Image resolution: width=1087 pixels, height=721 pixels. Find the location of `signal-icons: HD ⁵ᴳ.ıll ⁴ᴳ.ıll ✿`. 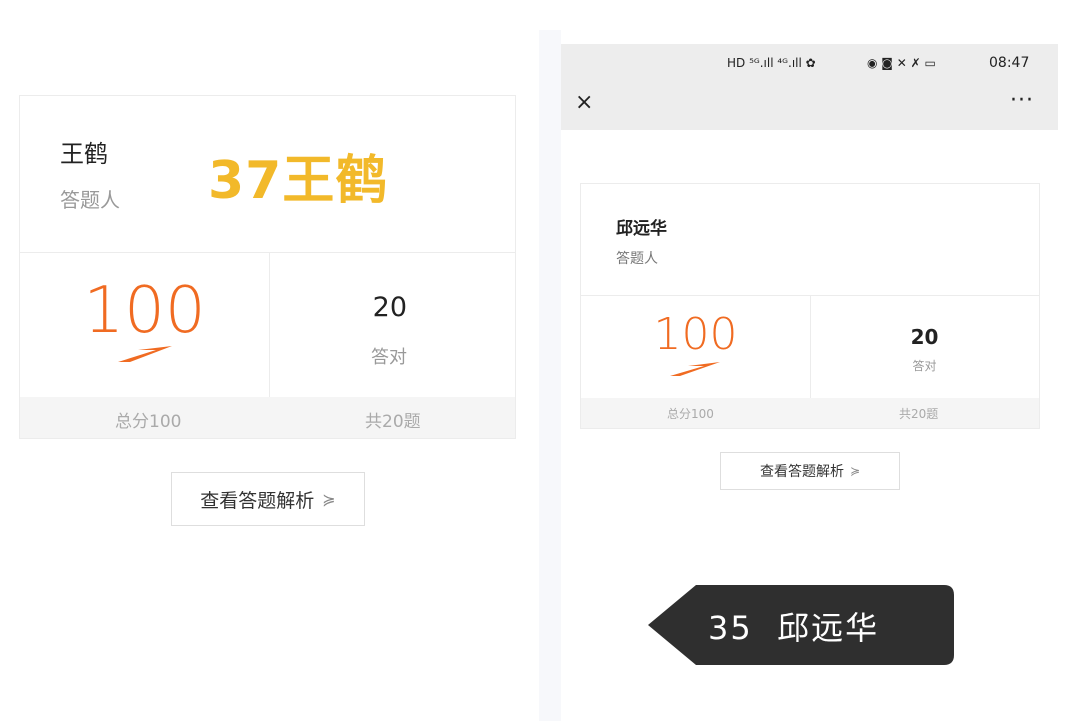

signal-icons: HD ⁵ᴳ.ıll ⁴ᴳ.ıll ✿ is located at coordinates (771, 63).